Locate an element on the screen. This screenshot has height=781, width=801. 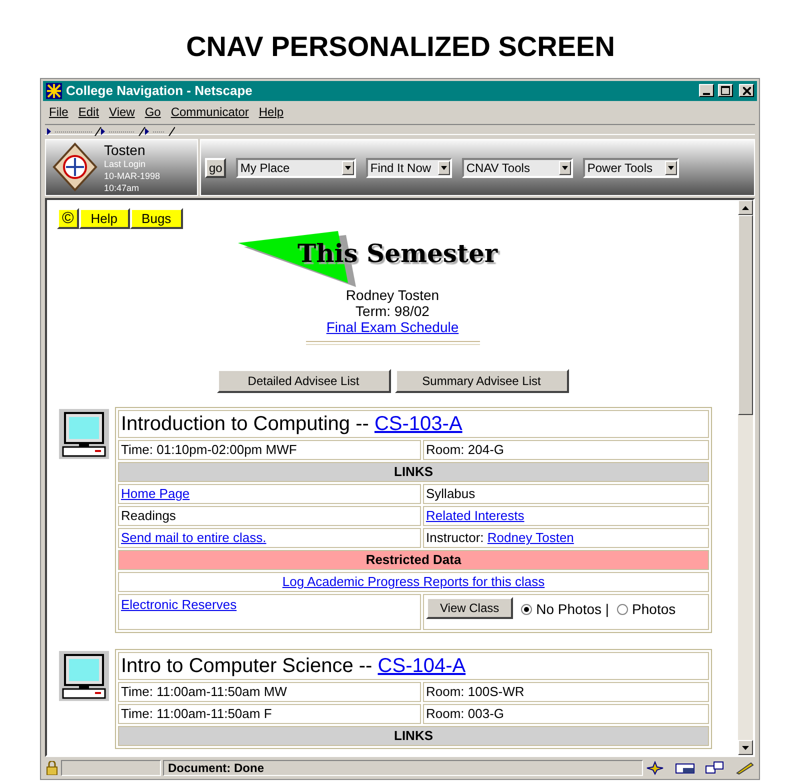
course-code-link: CS-104-A is located at coordinates (422, 666).